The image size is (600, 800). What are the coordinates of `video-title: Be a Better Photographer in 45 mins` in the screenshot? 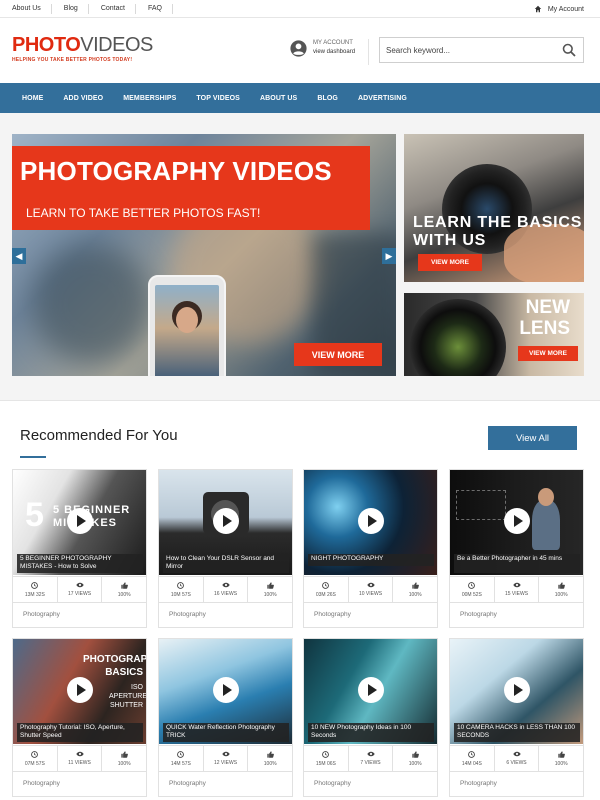 It's located at (517, 563).